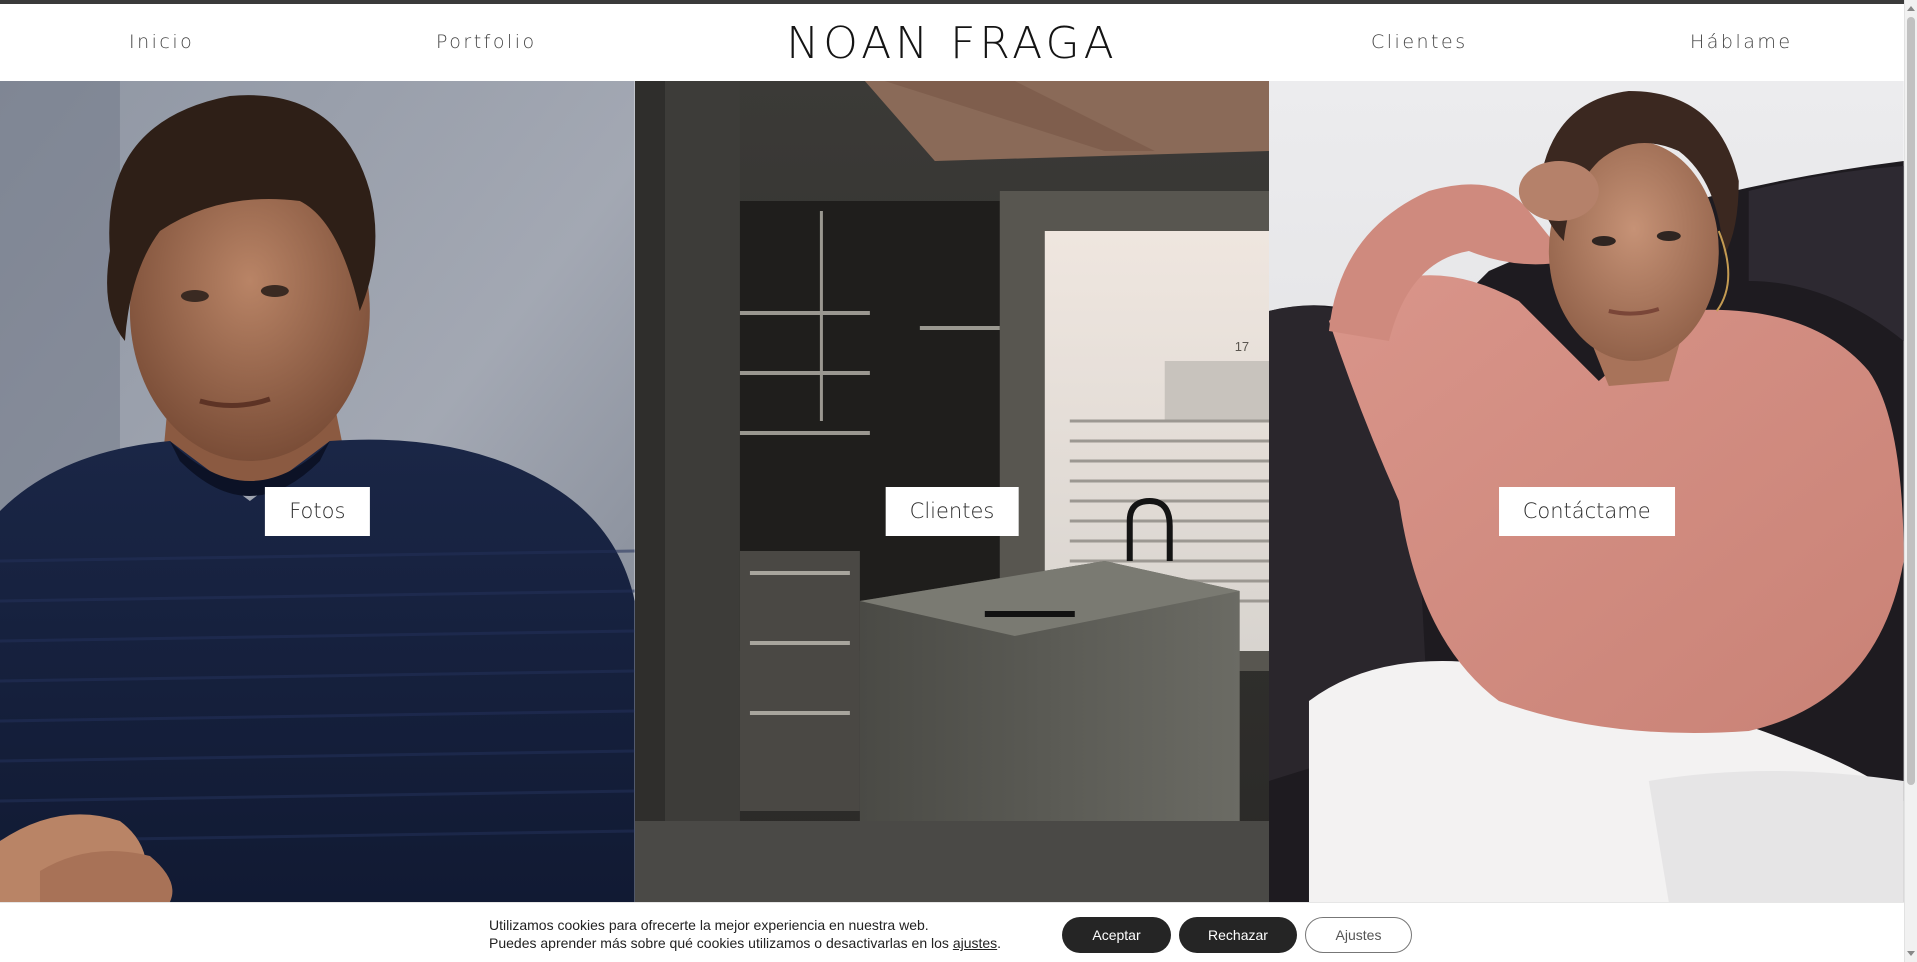  What do you see at coordinates (1419, 42) in the screenshot?
I see `nav-link-clientes: Clientes` at bounding box center [1419, 42].